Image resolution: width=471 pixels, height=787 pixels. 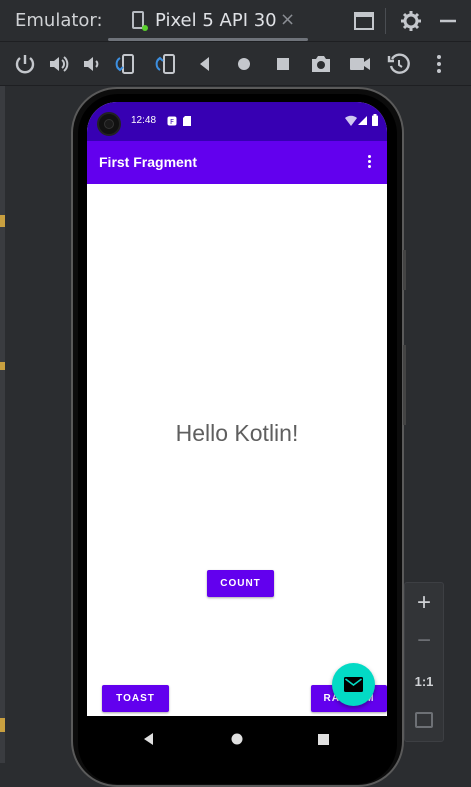 I want to click on email-fab-button, so click(x=353, y=684).